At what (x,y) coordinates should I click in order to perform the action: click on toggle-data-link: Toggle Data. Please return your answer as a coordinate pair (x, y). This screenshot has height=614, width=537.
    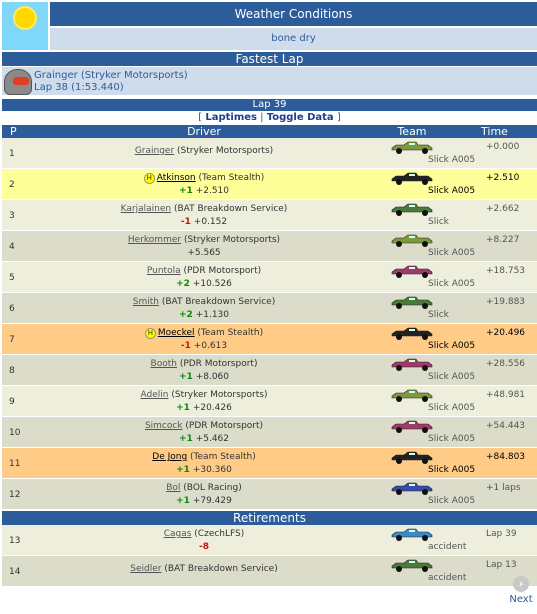
    Looking at the image, I should click on (300, 117).